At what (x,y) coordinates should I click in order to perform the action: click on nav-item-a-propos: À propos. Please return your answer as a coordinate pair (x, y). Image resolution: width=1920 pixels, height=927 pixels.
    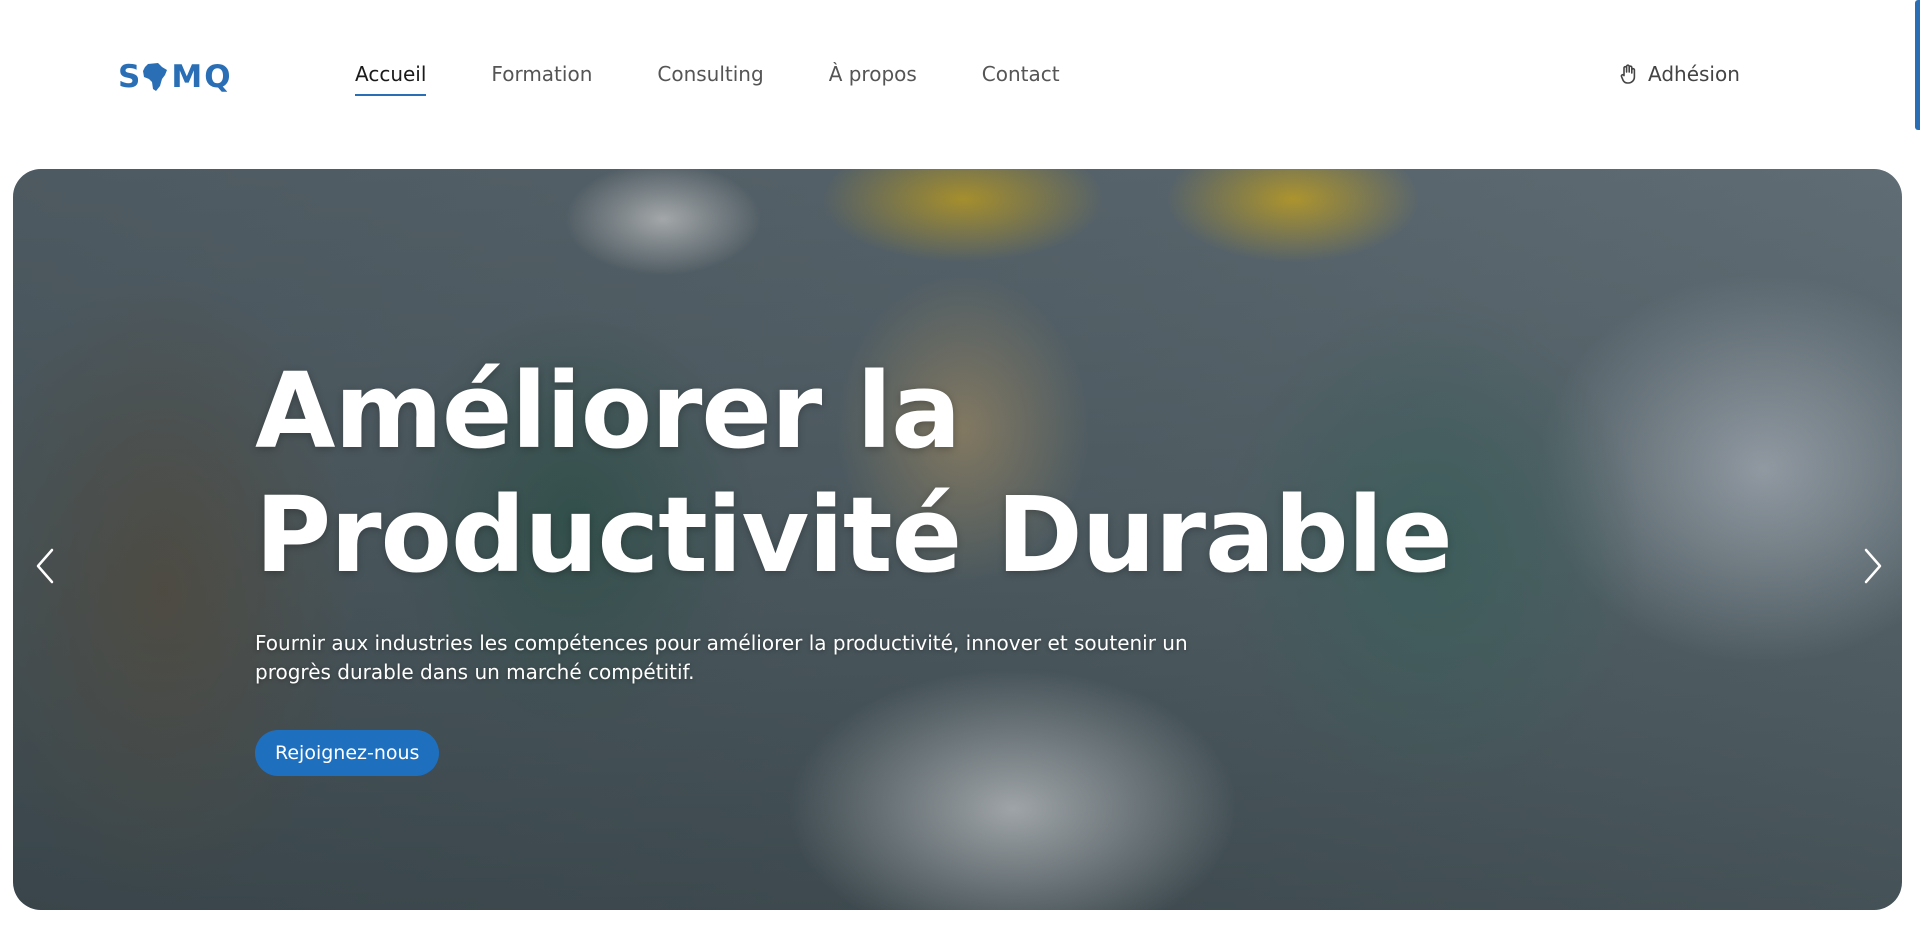
    Looking at the image, I should click on (873, 79).